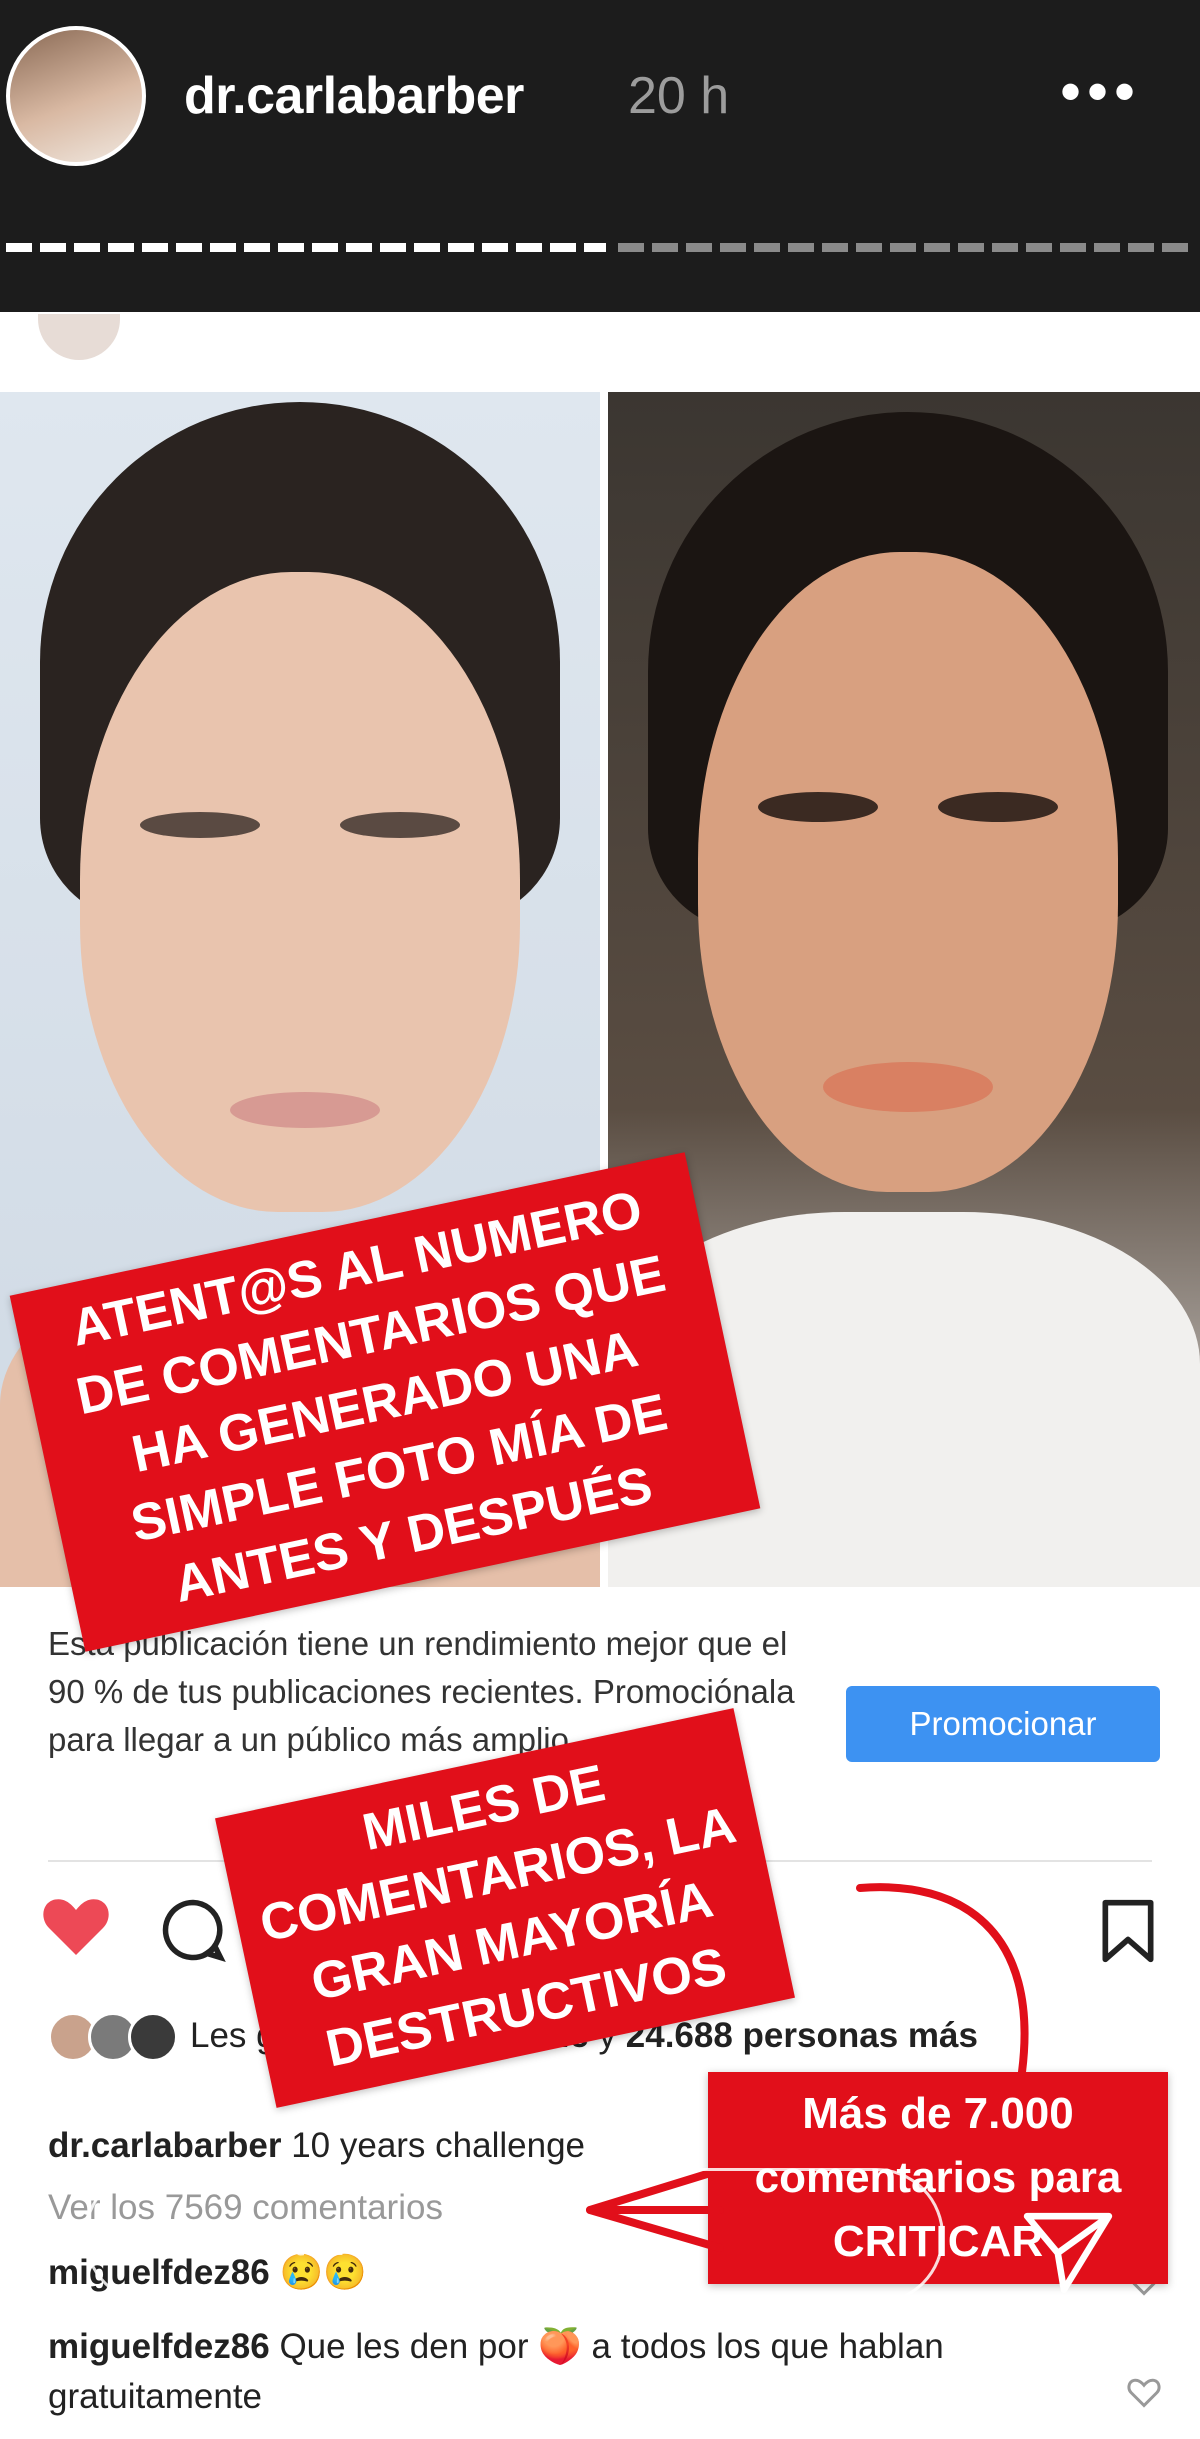 The width and height of the screenshot is (1200, 2439). Describe the element at coordinates (317, 2145) in the screenshot. I see `post-caption: dr.carlabarber 10 years challenge` at that location.